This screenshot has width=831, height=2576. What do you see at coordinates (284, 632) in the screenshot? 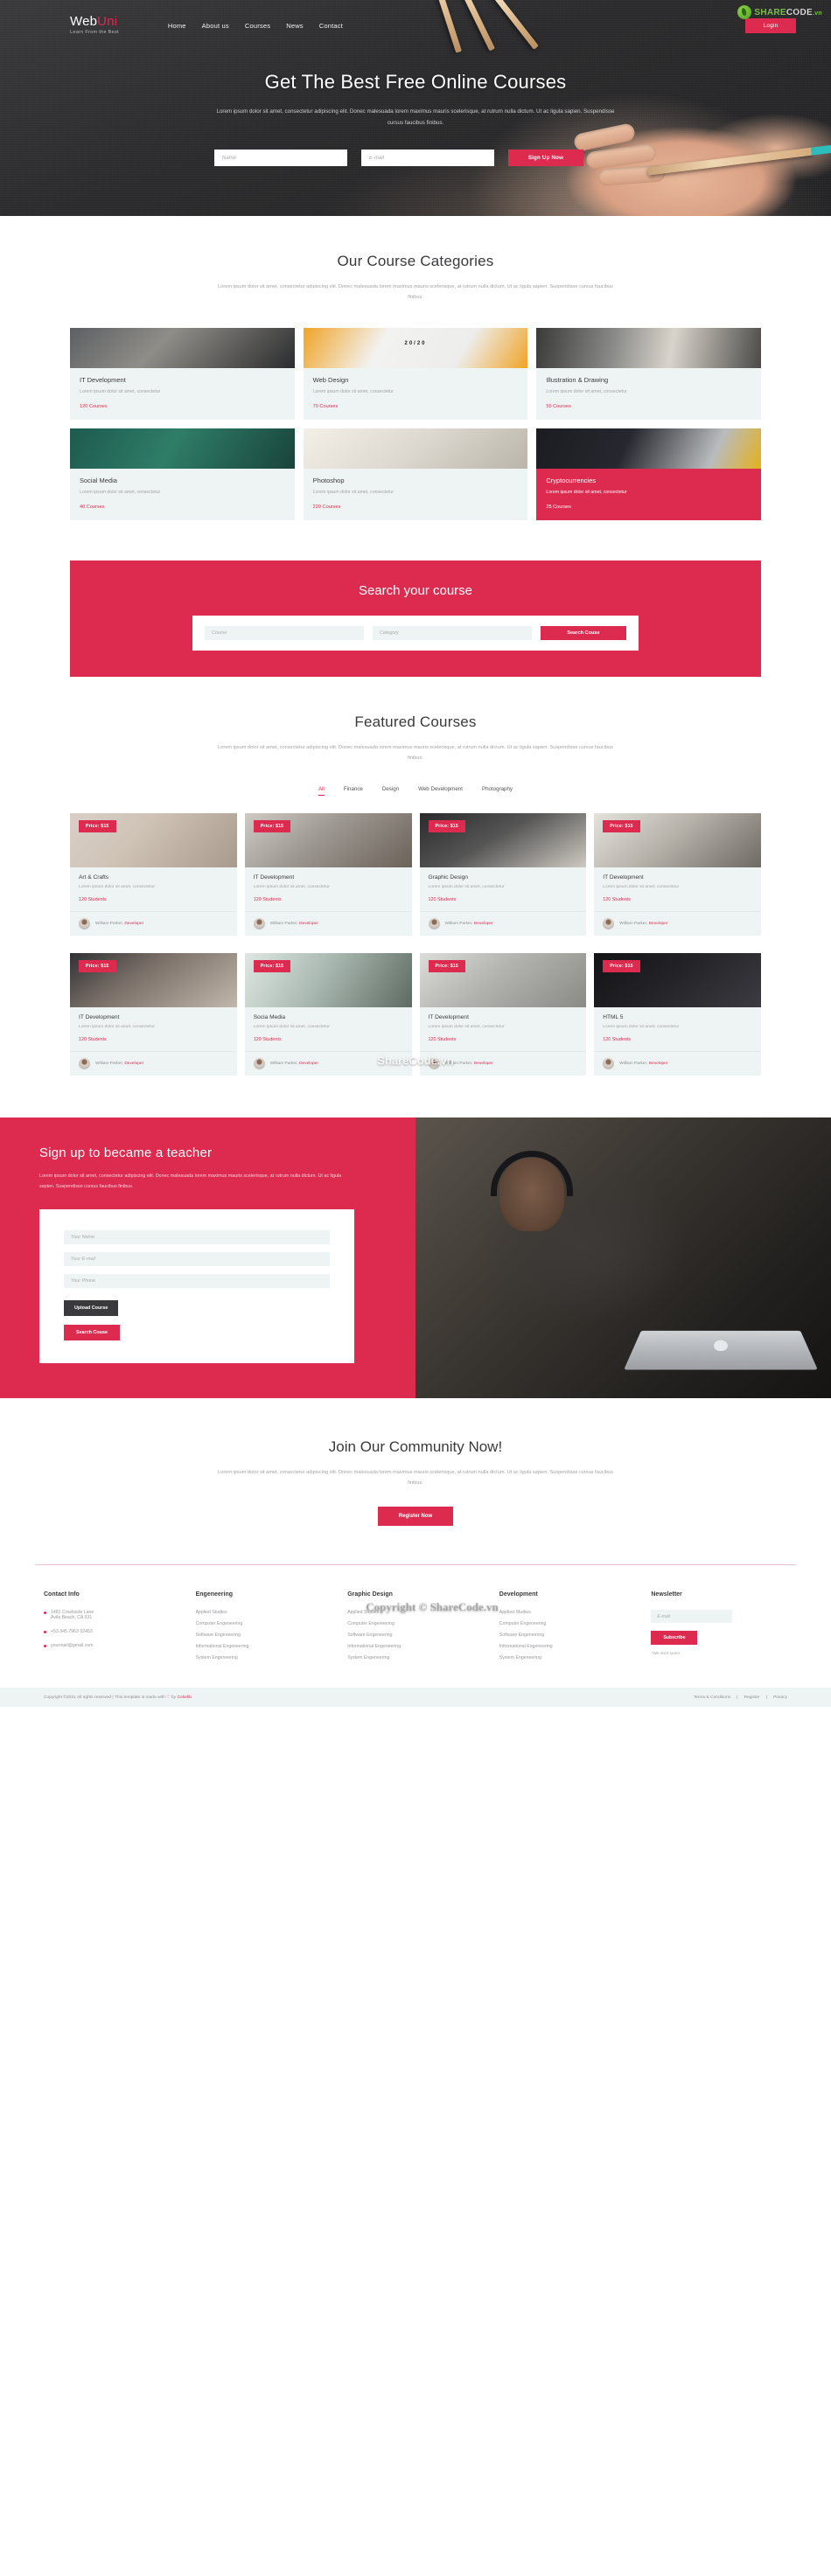
I see `search-course-input` at bounding box center [284, 632].